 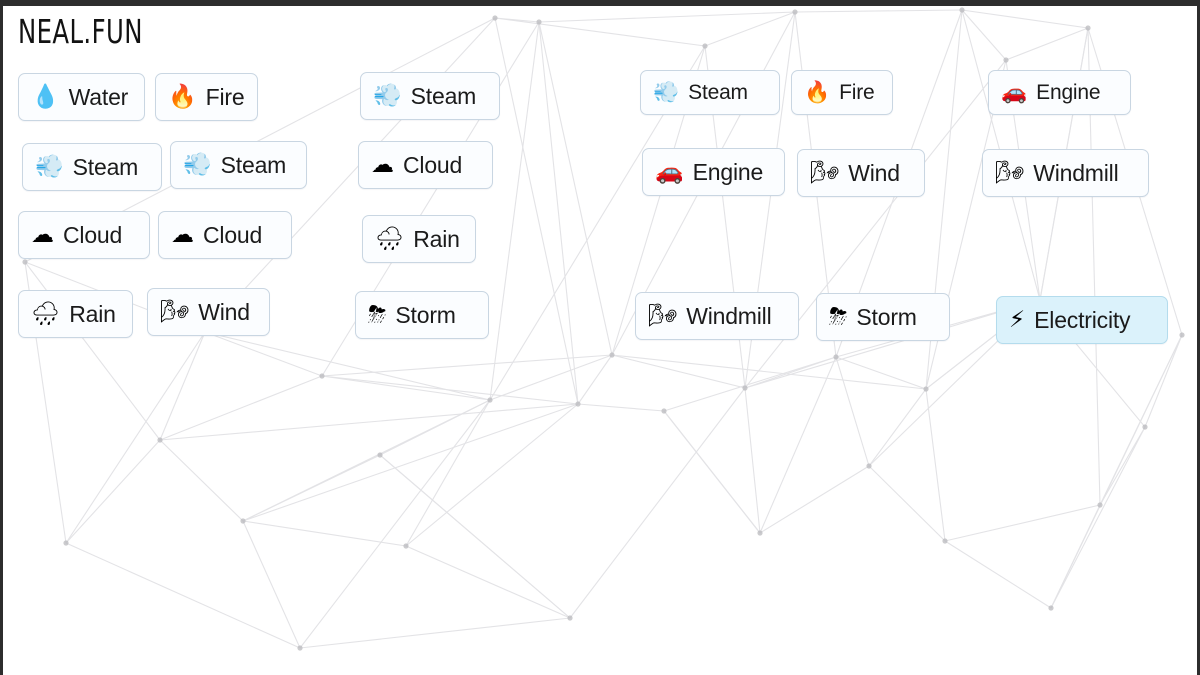 I want to click on water-droplet-icon: 💧, so click(x=45, y=96).